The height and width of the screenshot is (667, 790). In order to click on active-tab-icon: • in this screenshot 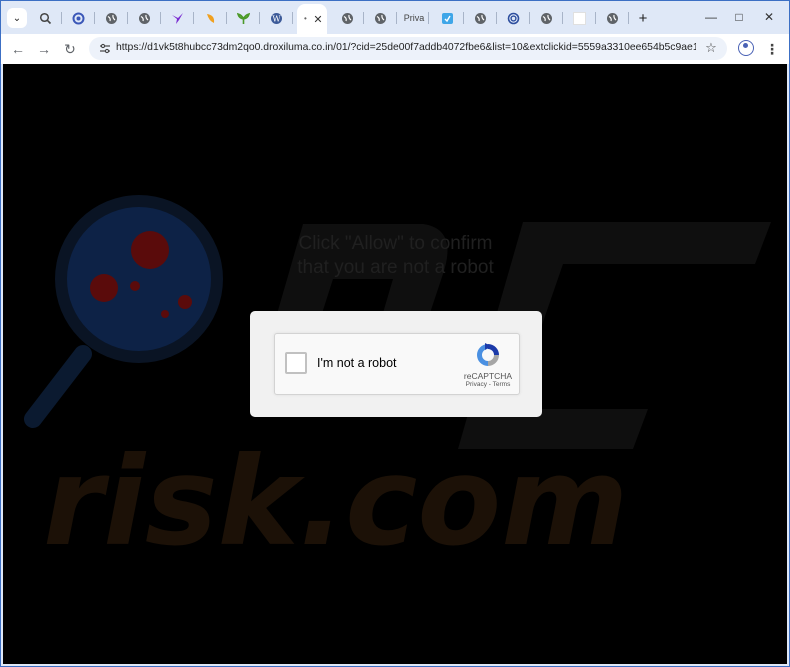, I will do `click(305, 18)`.